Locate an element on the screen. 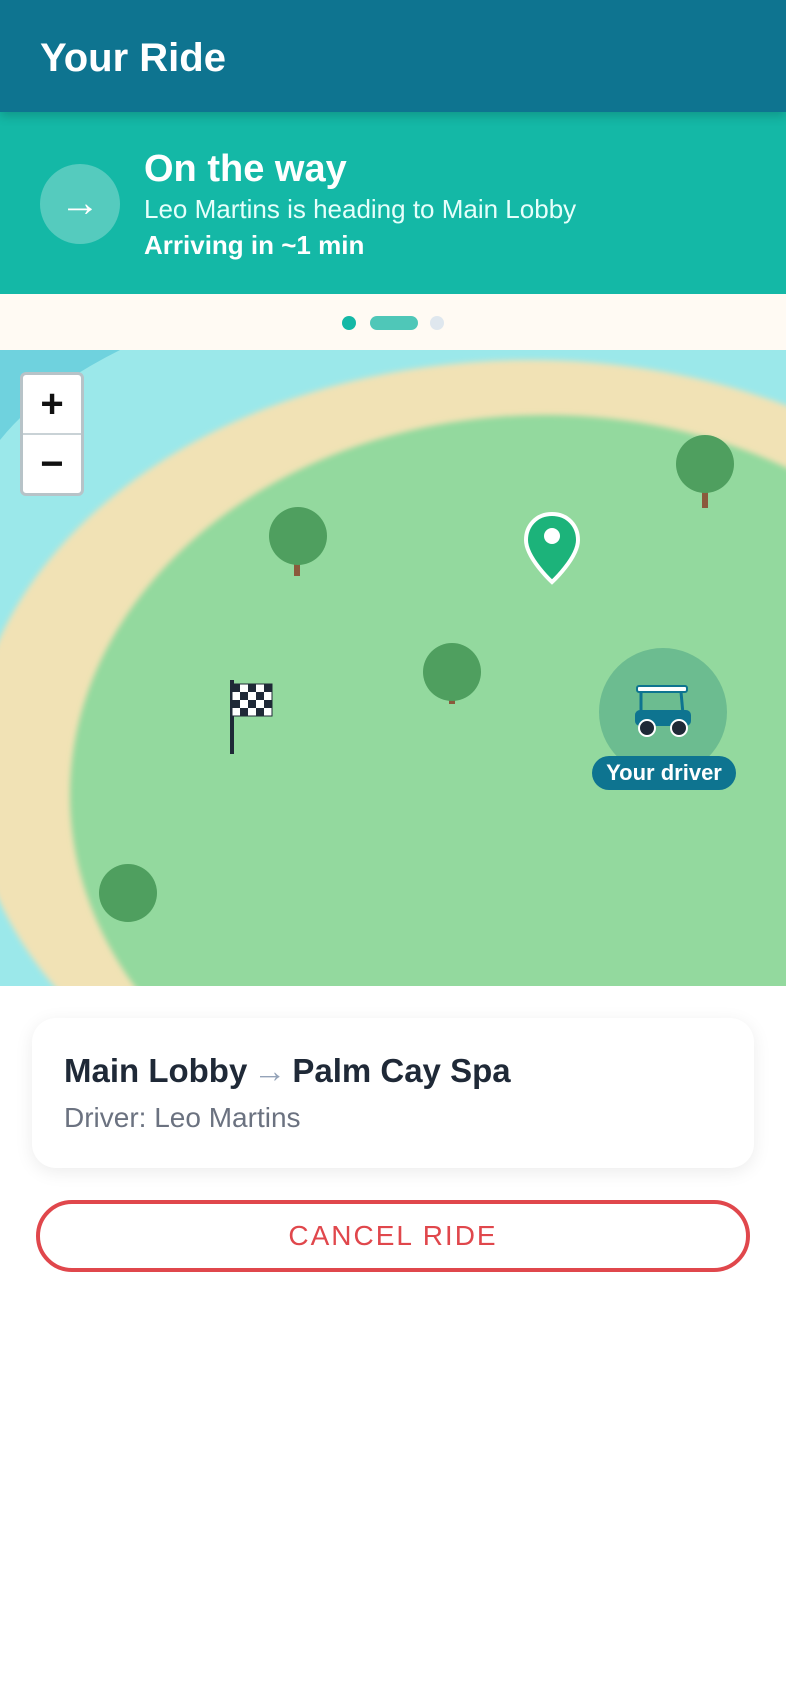 The height and width of the screenshot is (1704, 786). app-header: Your Ride is located at coordinates (393, 56).